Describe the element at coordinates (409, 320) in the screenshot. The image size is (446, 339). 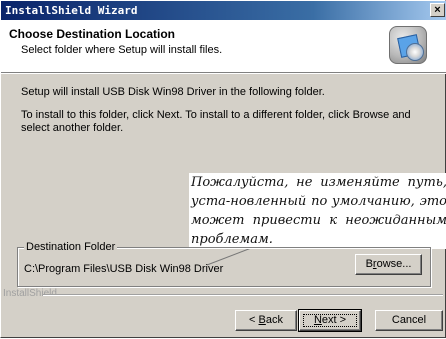
I see `cancel-button: Cancel` at that location.